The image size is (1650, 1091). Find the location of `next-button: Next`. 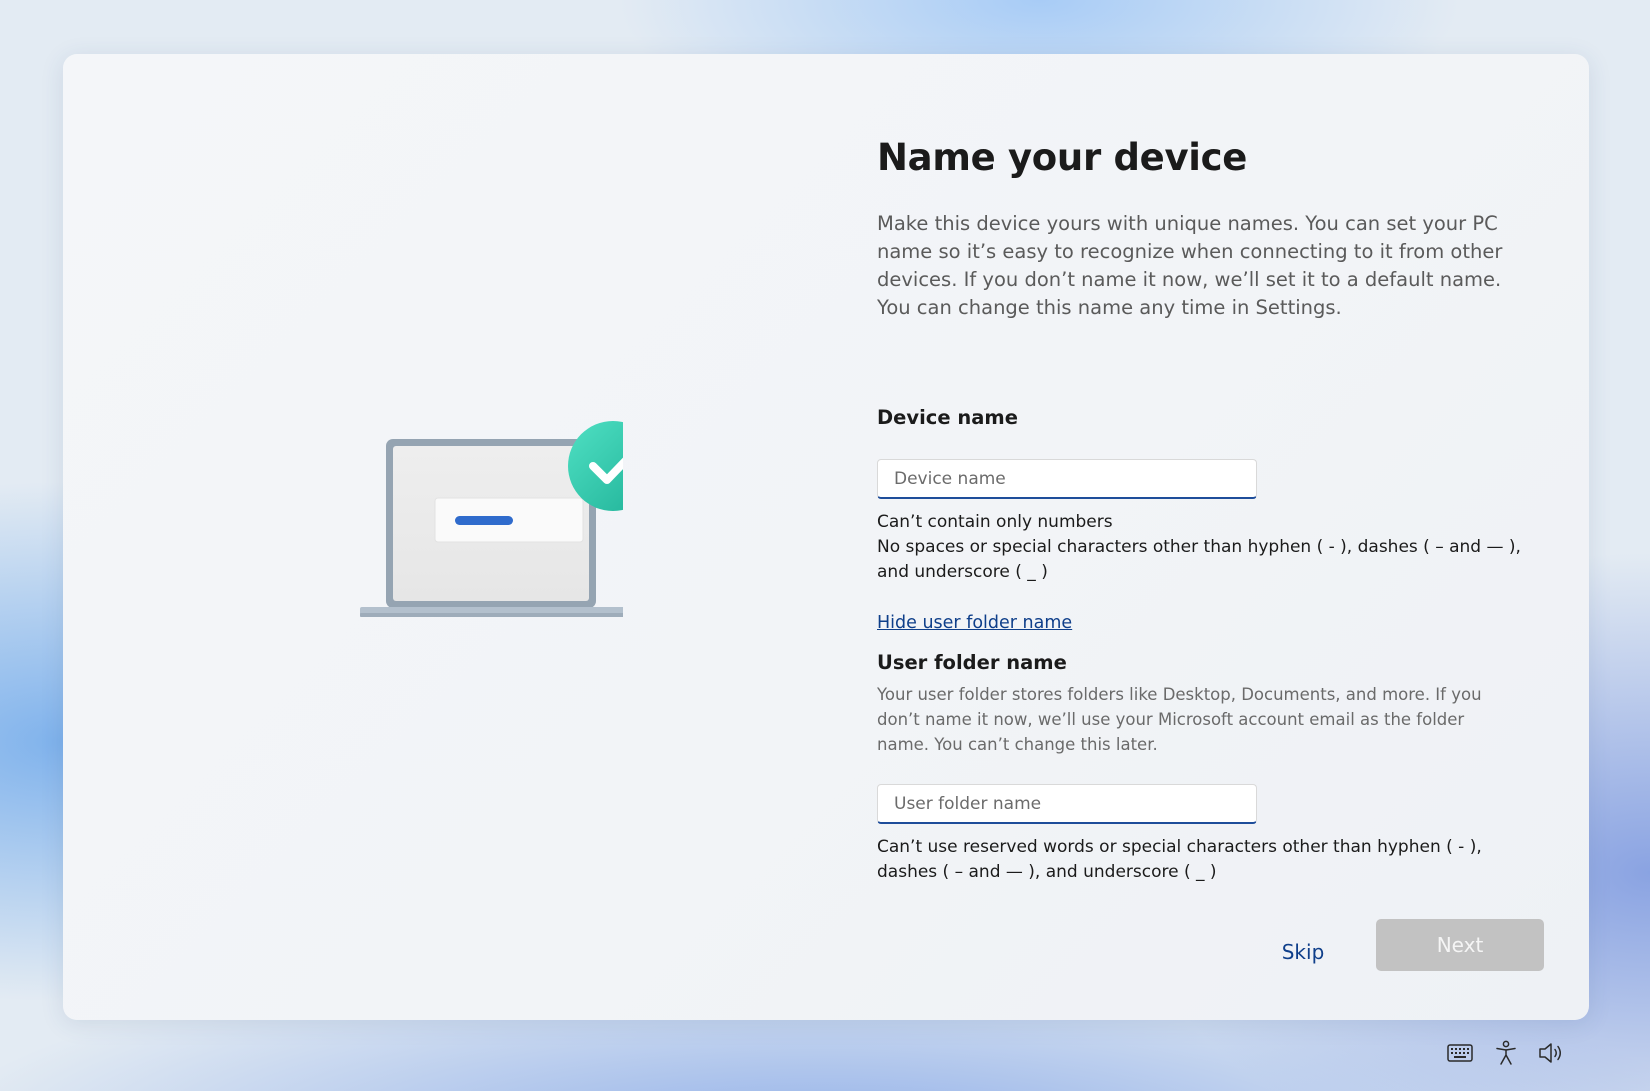

next-button: Next is located at coordinates (1460, 945).